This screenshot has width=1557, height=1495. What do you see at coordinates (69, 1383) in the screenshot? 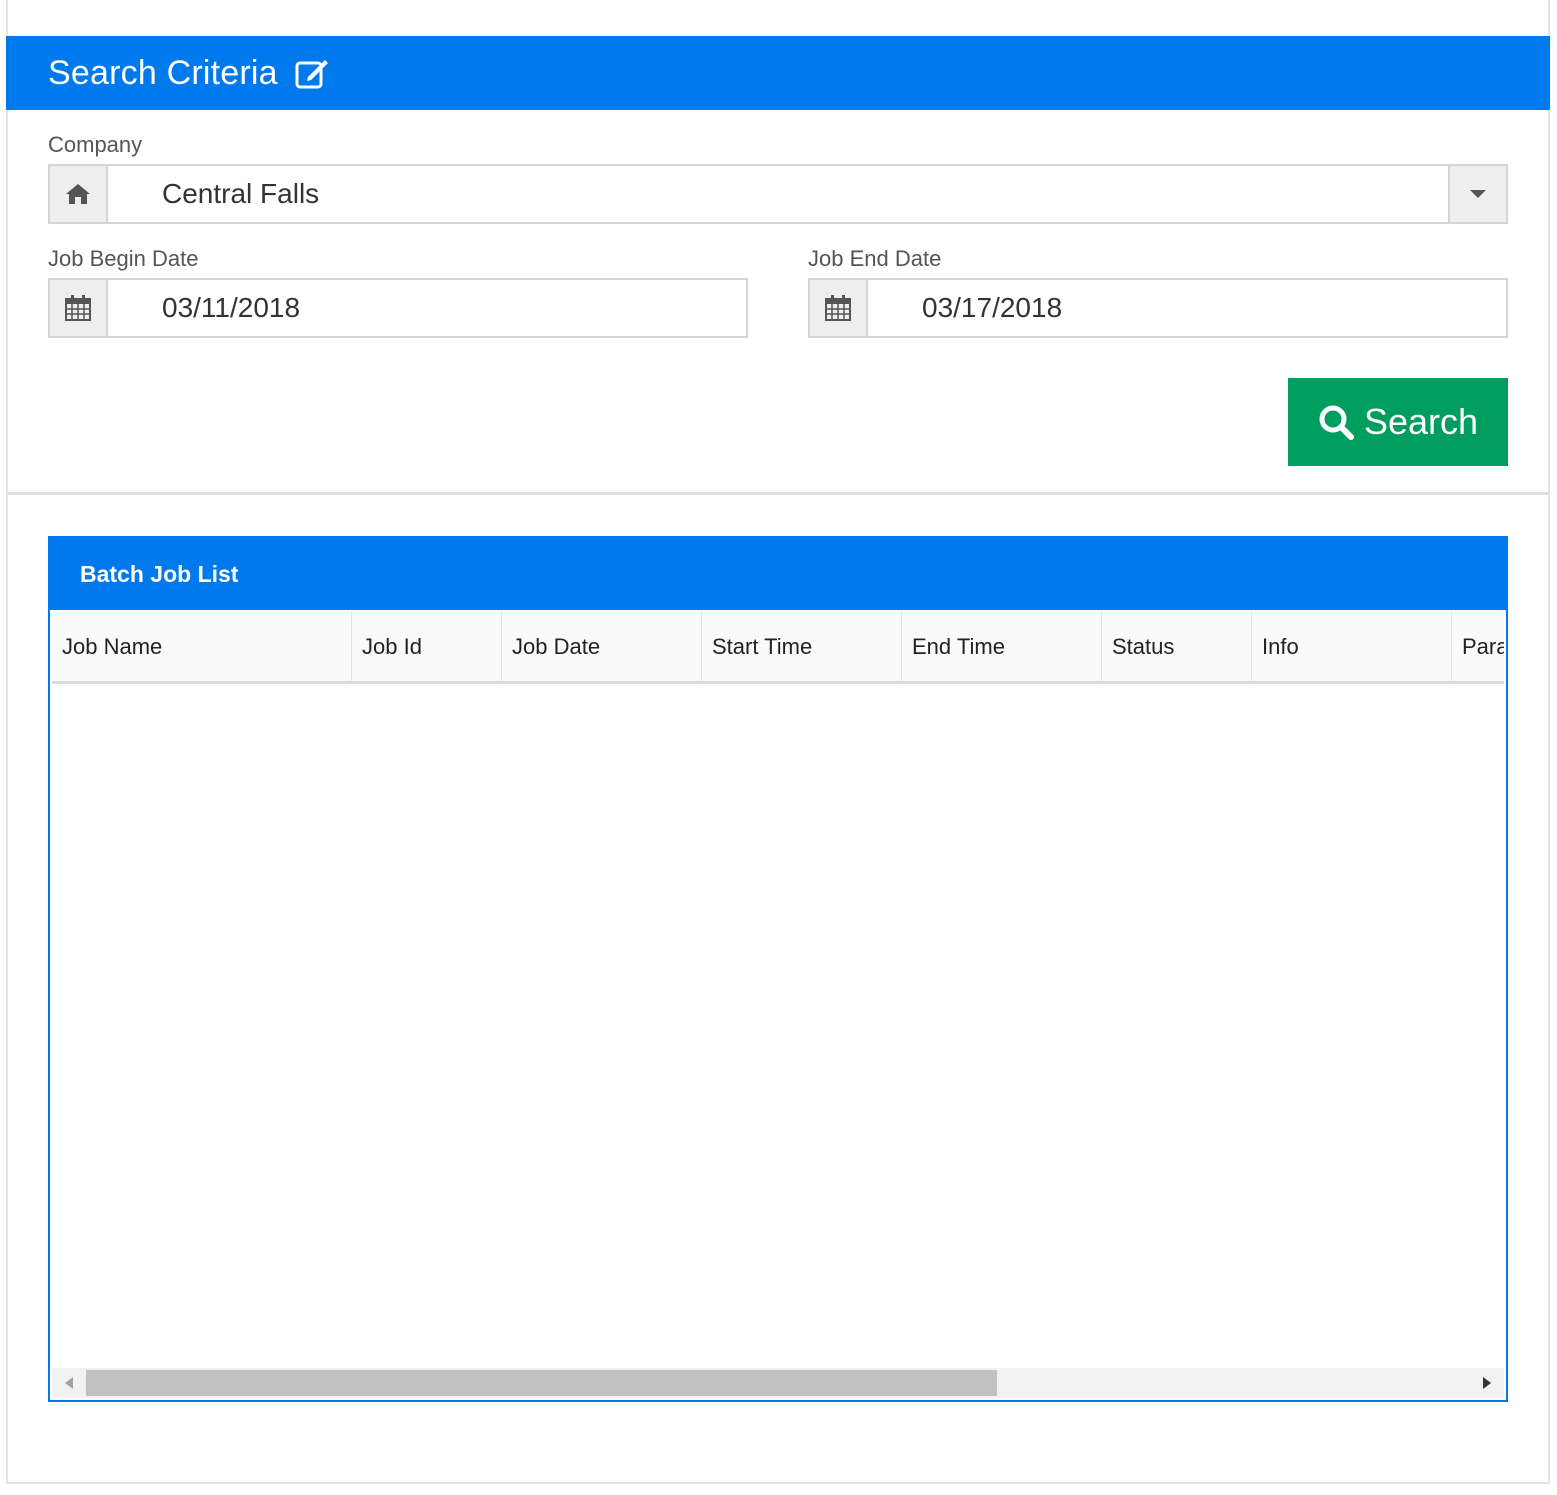
I see `scroll-left-icon` at bounding box center [69, 1383].